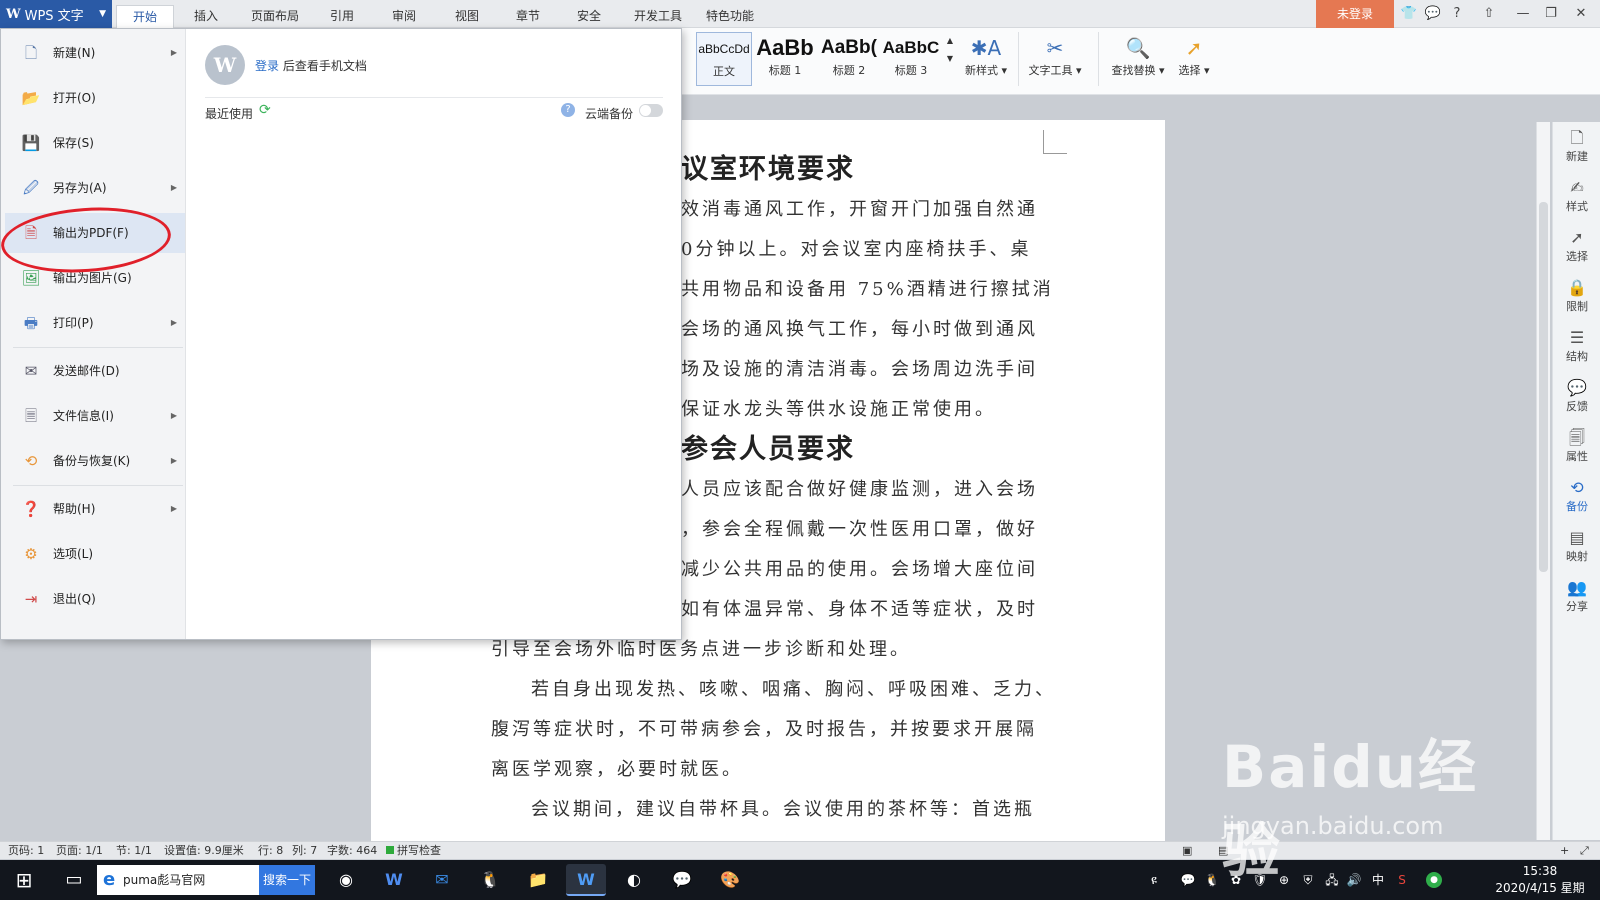 Image resolution: width=1600 pixels, height=900 pixels. Describe the element at coordinates (1540, 871) in the screenshot. I see `clock-time: 15:38` at that location.